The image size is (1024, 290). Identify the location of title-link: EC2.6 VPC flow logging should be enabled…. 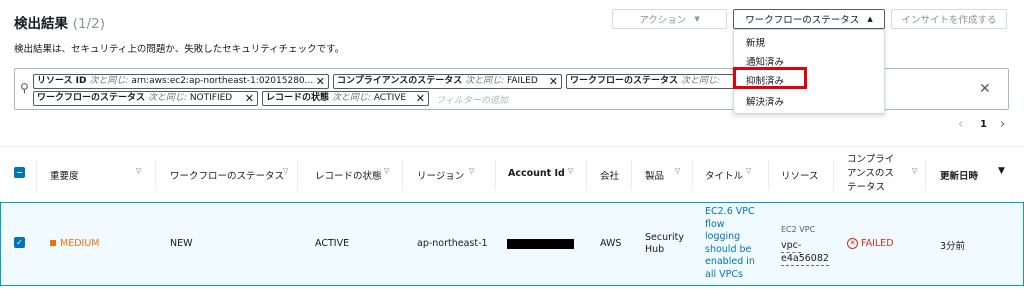
(730, 244).